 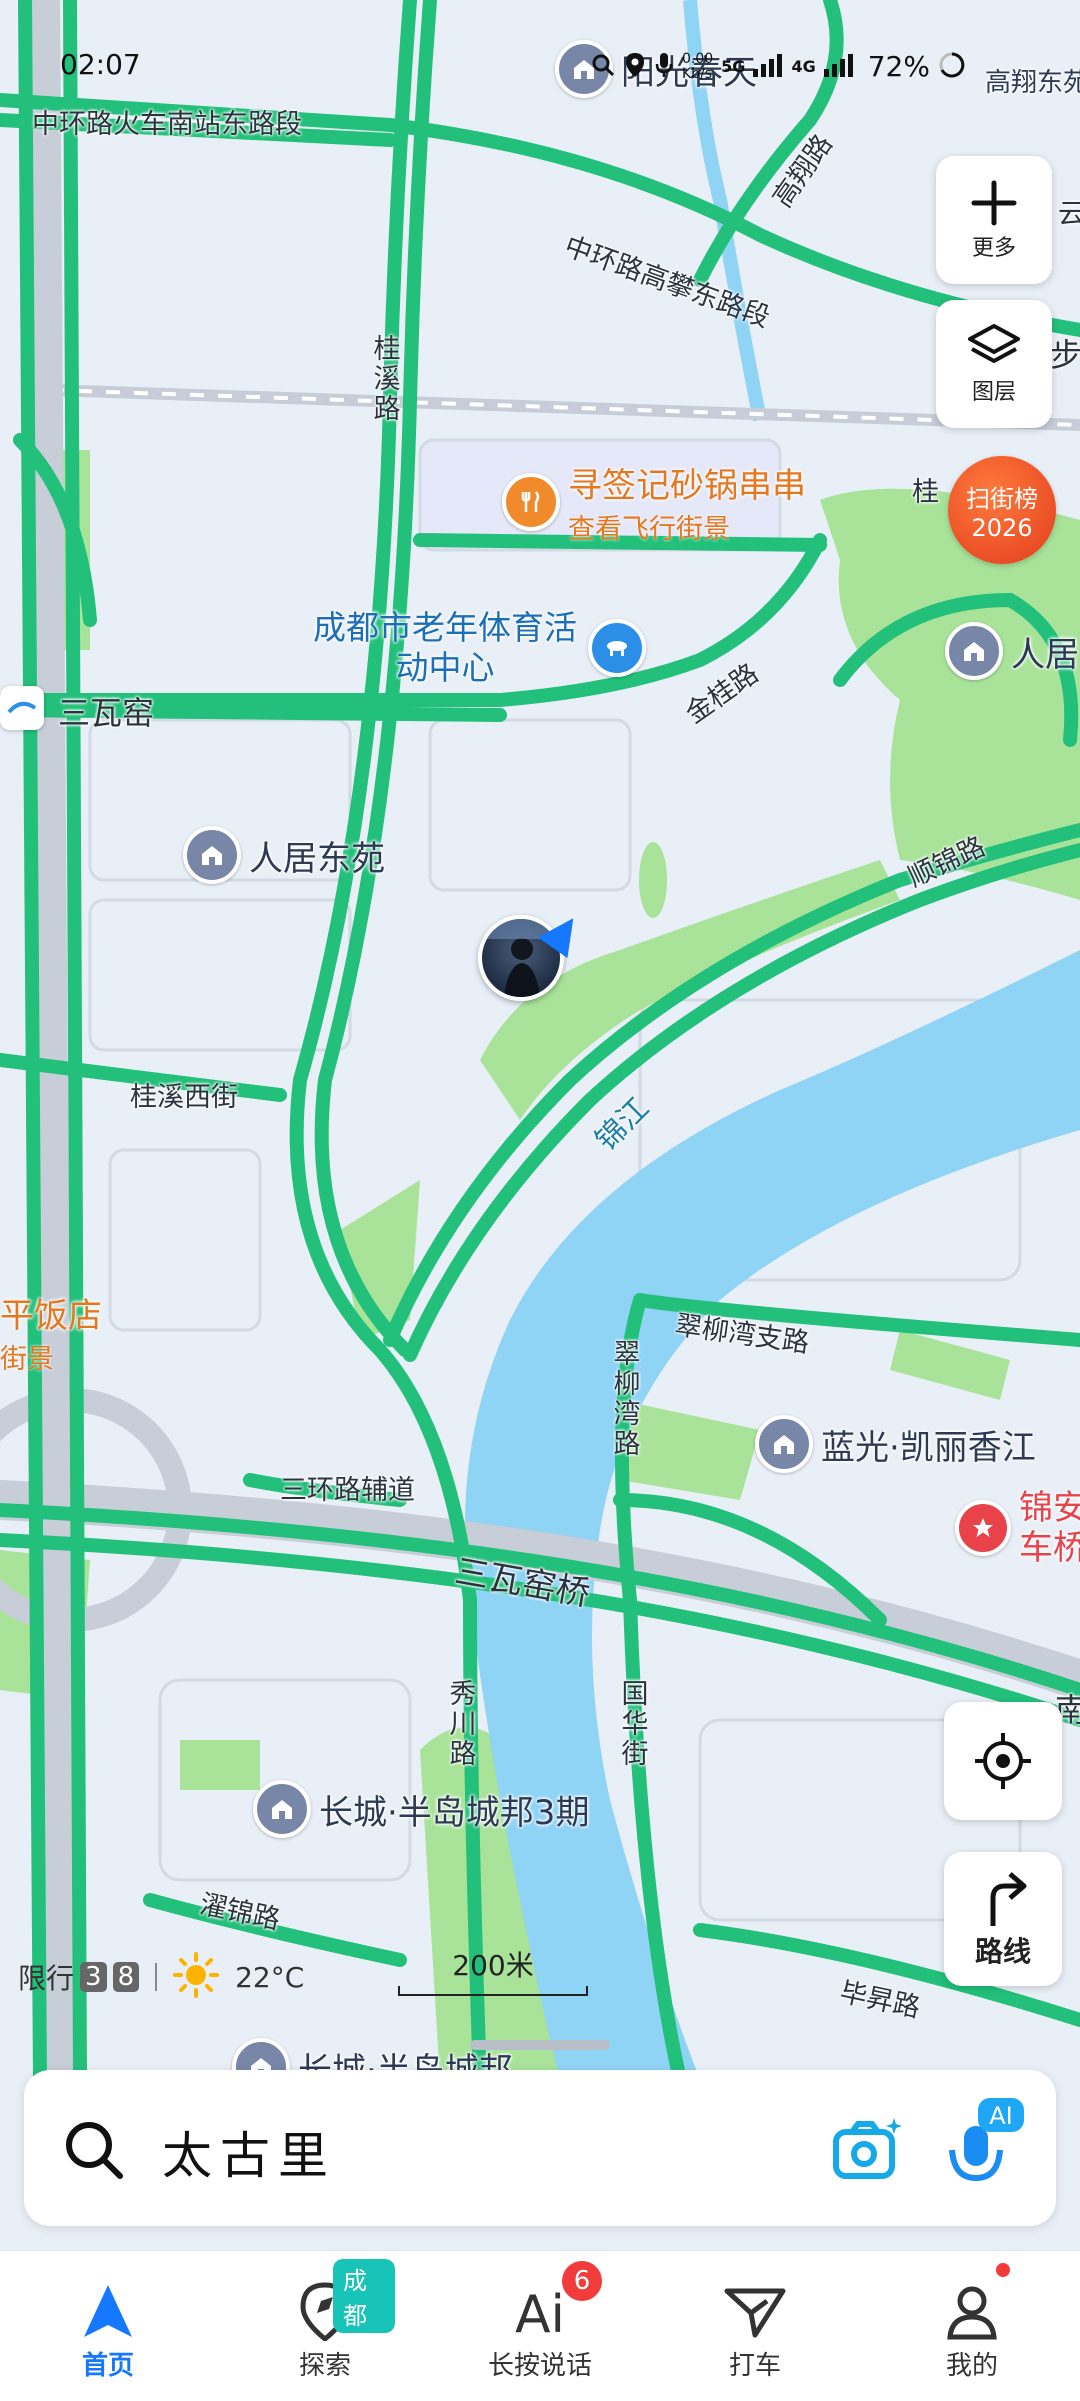 What do you see at coordinates (106, 713) in the screenshot?
I see `road-label-sanwayao: 三瓦窑` at bounding box center [106, 713].